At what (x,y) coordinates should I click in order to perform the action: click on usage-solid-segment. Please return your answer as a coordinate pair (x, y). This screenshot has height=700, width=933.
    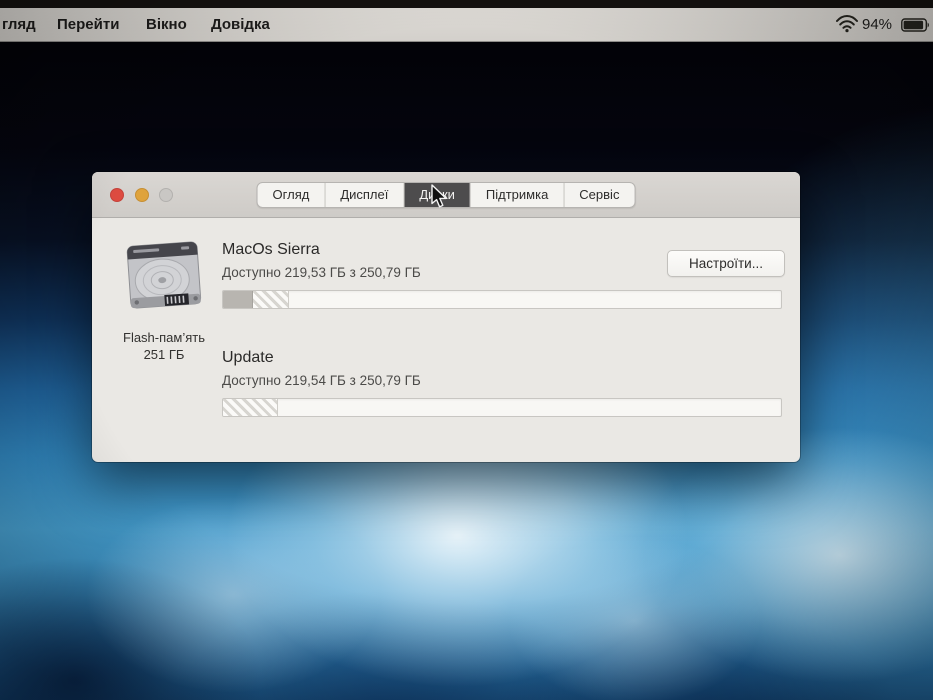
    Looking at the image, I should click on (238, 299).